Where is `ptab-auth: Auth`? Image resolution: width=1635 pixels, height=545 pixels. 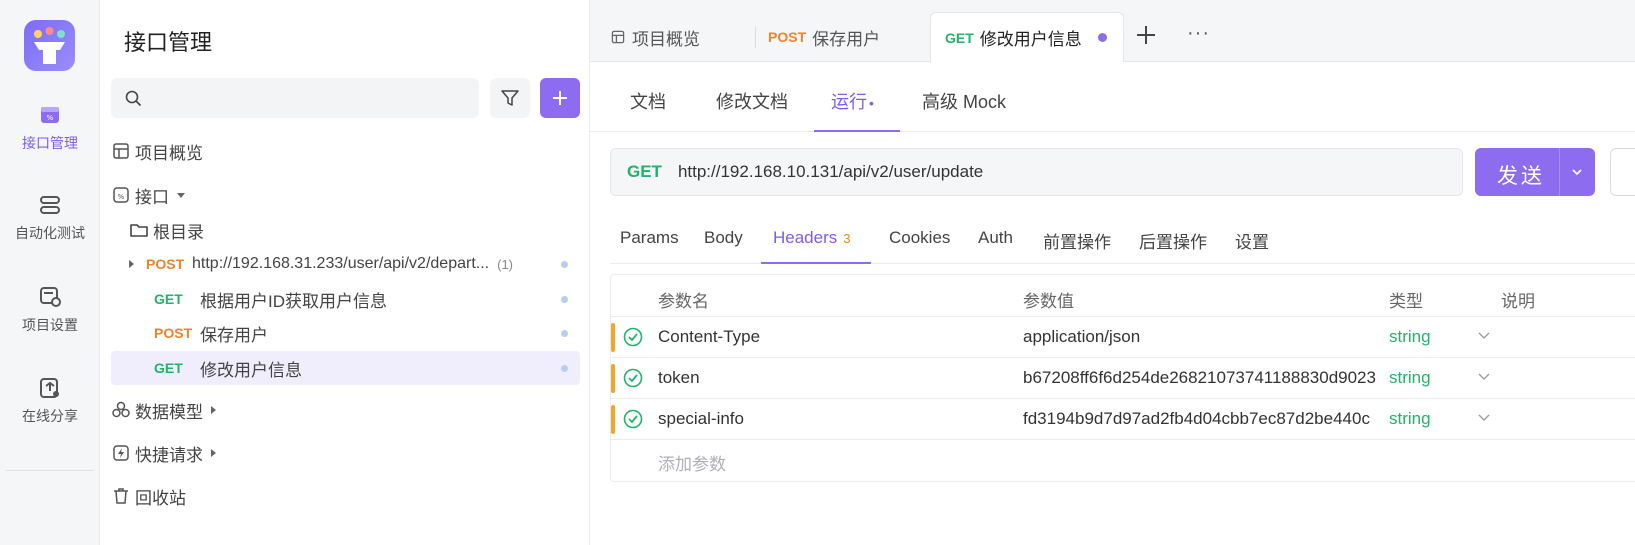 ptab-auth: Auth is located at coordinates (995, 238).